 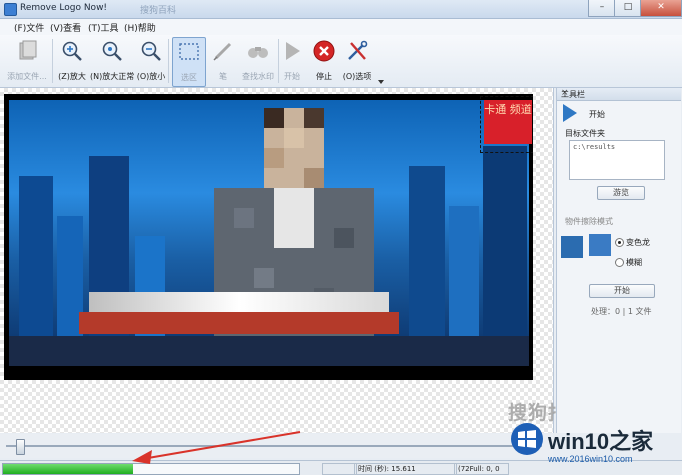 What do you see at coordinates (151, 76) in the screenshot?
I see `zoom-out-label: (O)放小` at bounding box center [151, 76].